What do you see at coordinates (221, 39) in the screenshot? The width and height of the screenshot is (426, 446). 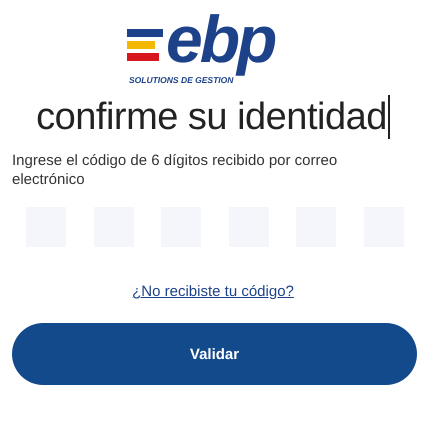 I see `logo-wordmark: ebp` at bounding box center [221, 39].